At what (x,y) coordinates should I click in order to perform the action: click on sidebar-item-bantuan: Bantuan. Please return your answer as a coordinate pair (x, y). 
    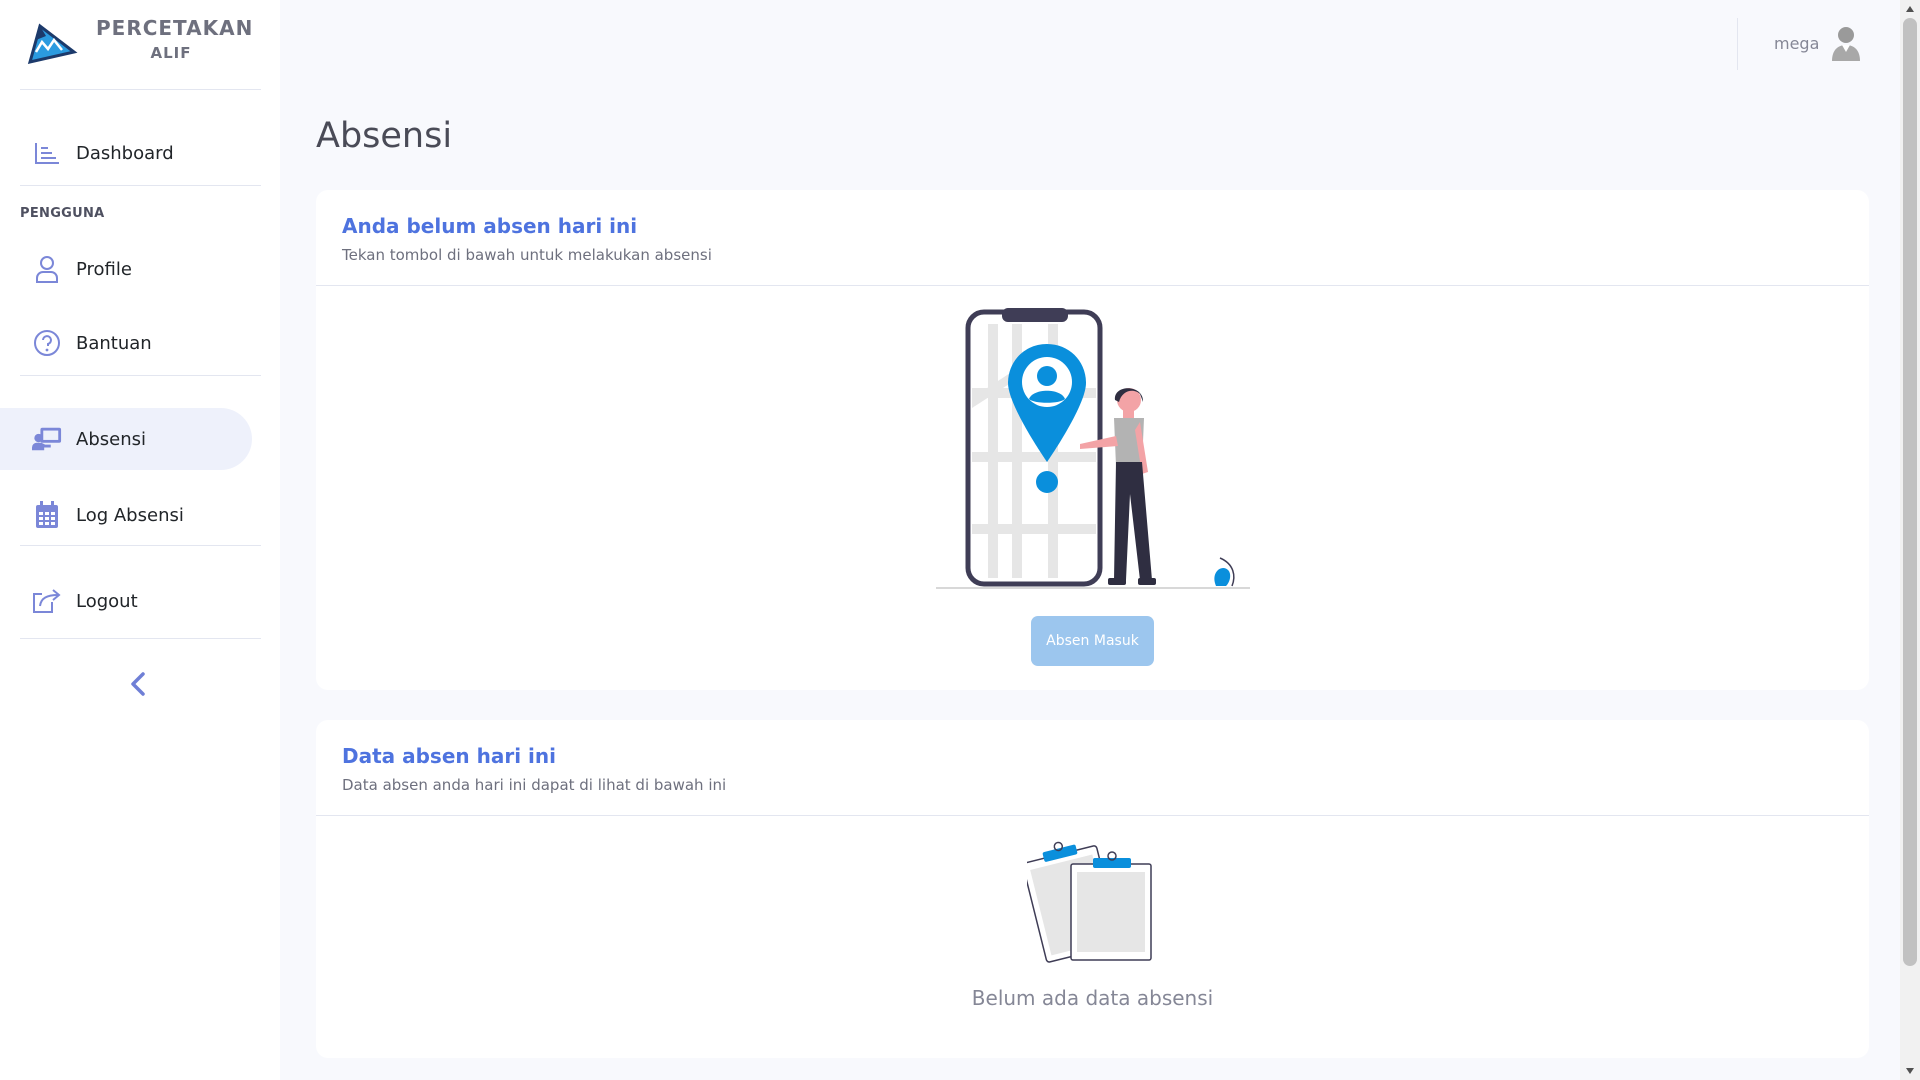
    Looking at the image, I should click on (126, 343).